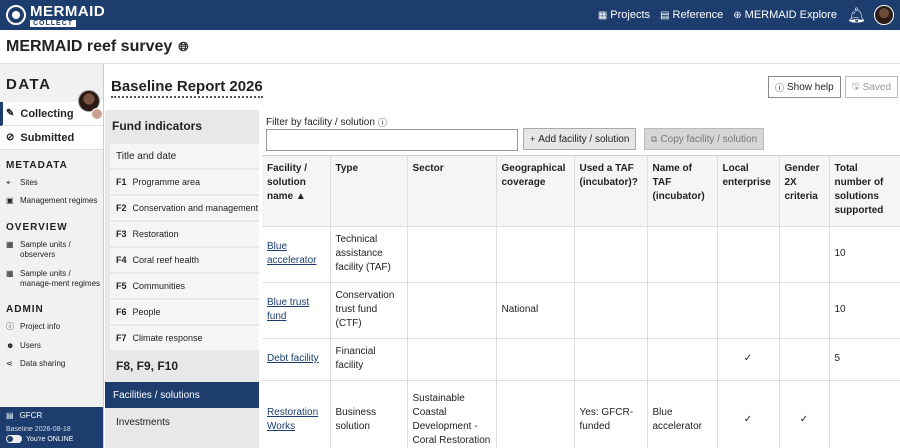 The height and width of the screenshot is (448, 900). Describe the element at coordinates (52, 439) in the screenshot. I see `online-status: You're ONLINE` at that location.